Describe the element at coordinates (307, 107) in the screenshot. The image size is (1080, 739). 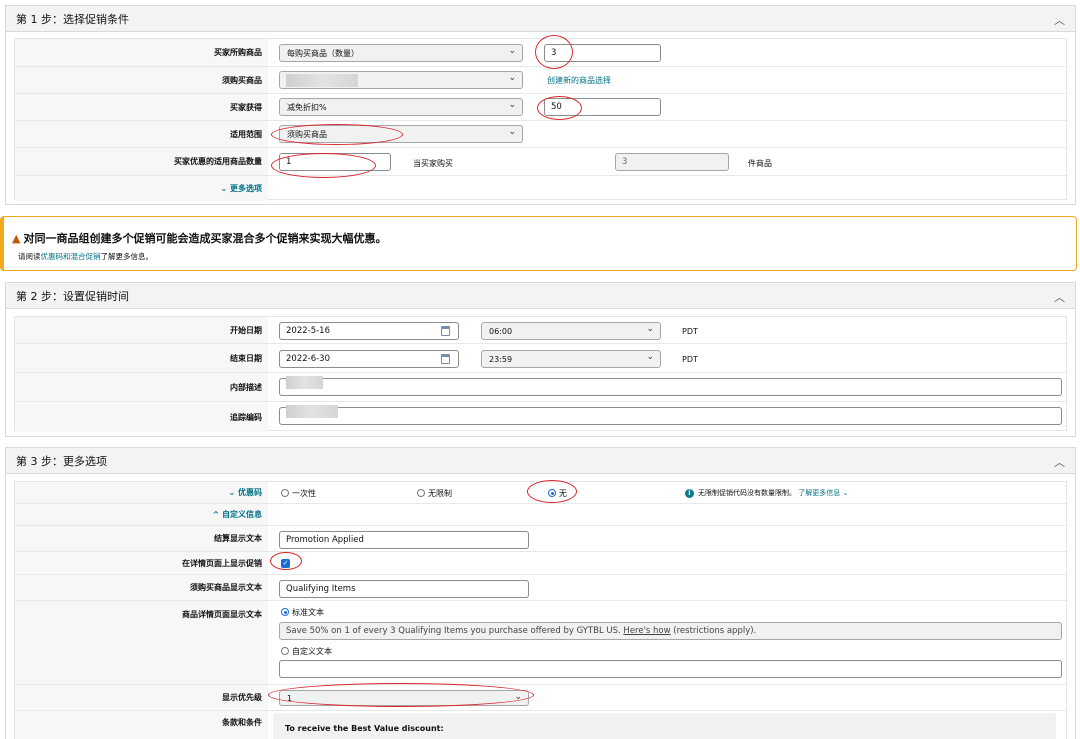
I see `buyer-gets-select-value: 减免折扣%` at that location.